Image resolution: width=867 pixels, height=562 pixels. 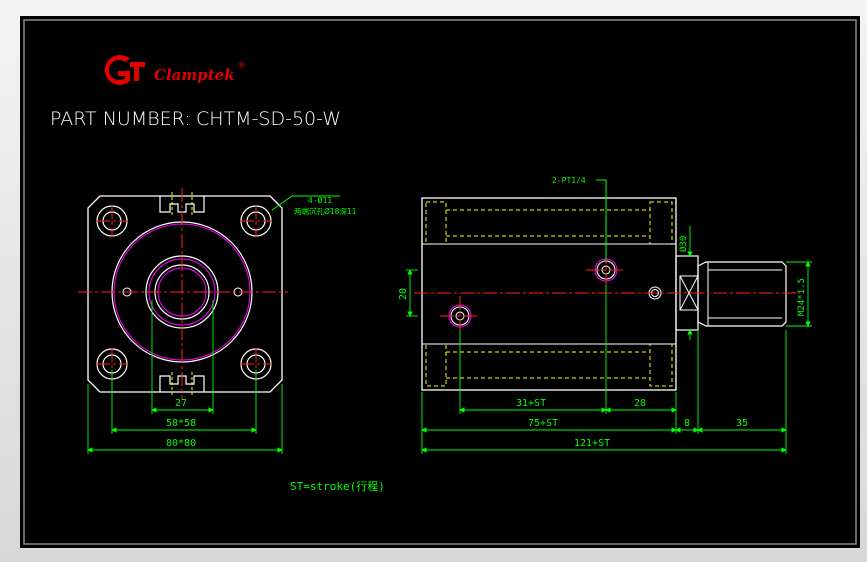 I want to click on dim-rod: 35, so click(x=742, y=423).